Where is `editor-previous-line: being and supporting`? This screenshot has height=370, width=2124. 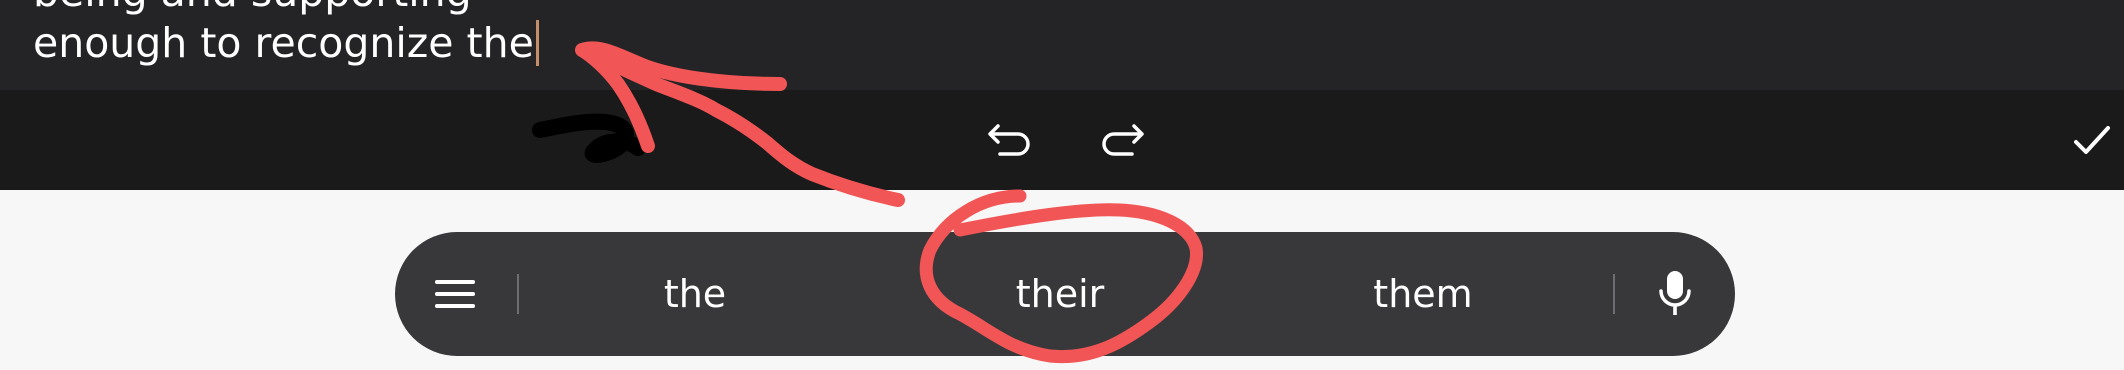 editor-previous-line: being and supporting is located at coordinates (252, 6).